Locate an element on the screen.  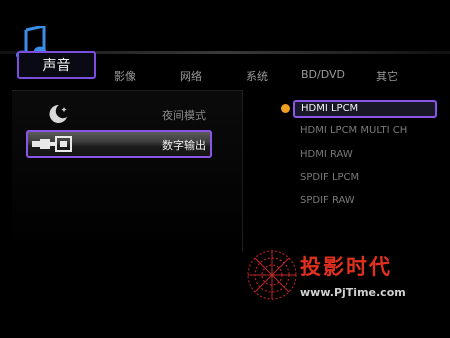
tab-bd-dvd: BD/DVD is located at coordinates (323, 74).